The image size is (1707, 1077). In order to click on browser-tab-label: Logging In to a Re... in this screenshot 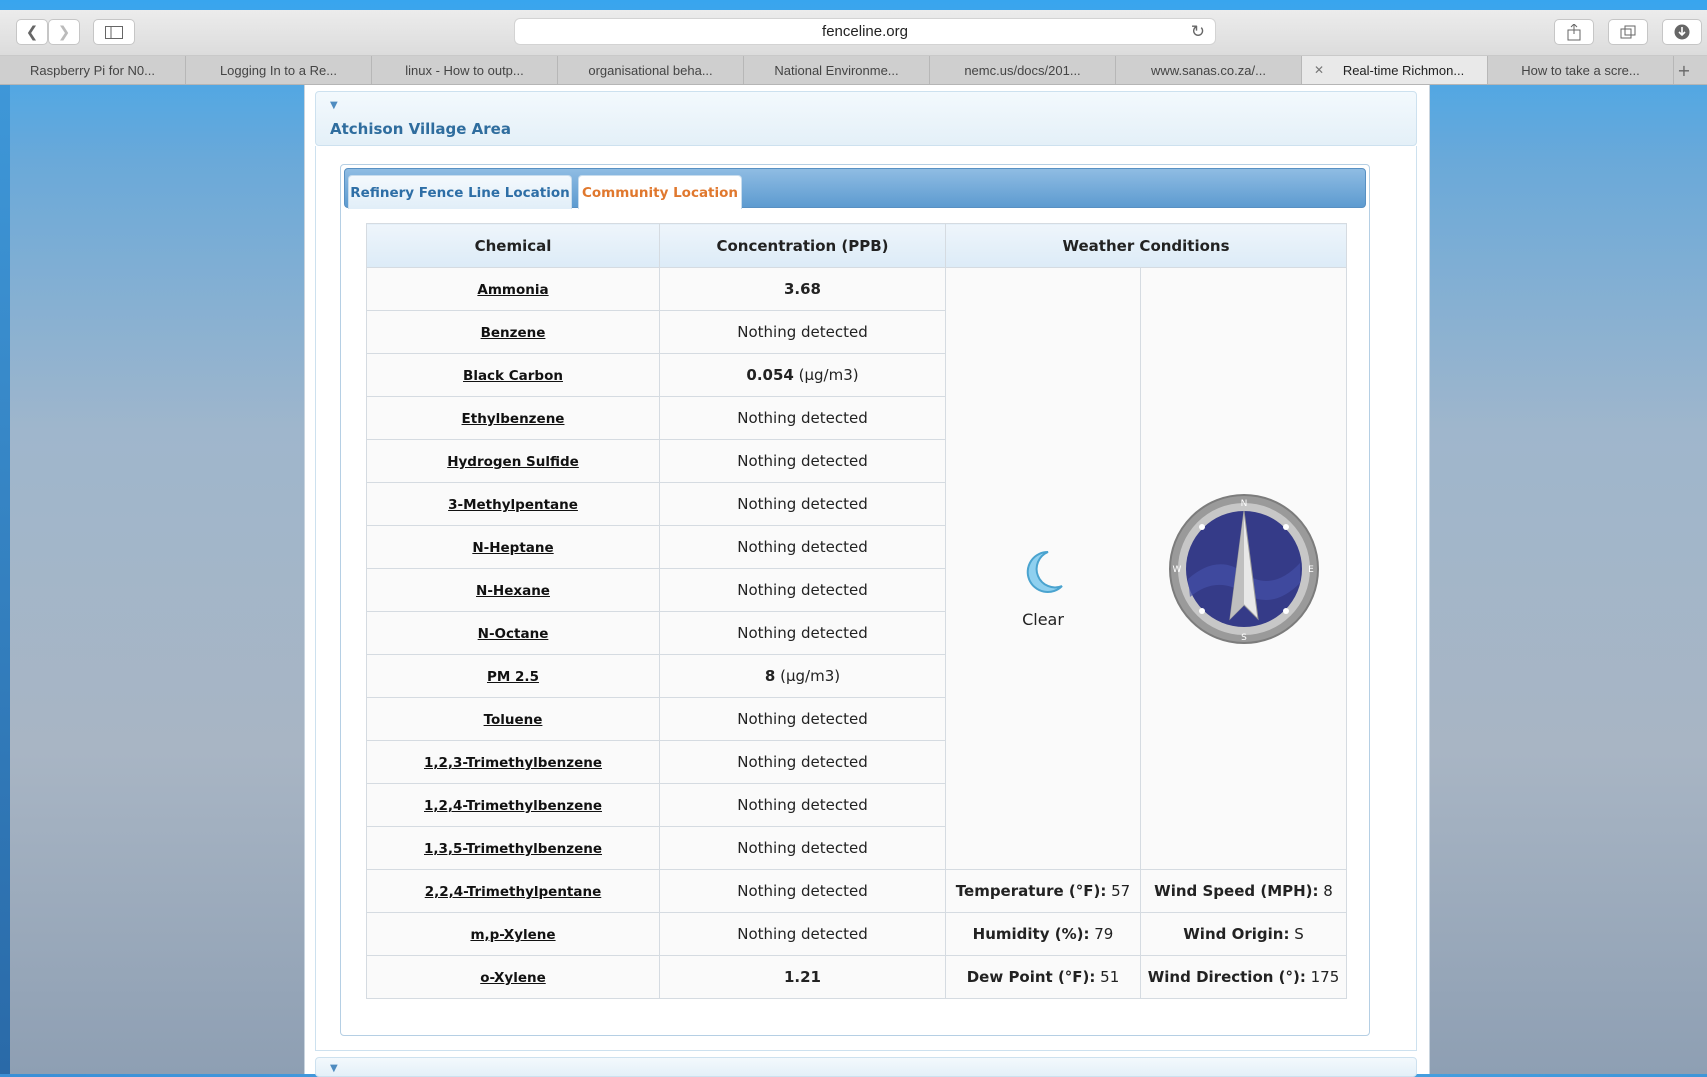, I will do `click(278, 70)`.